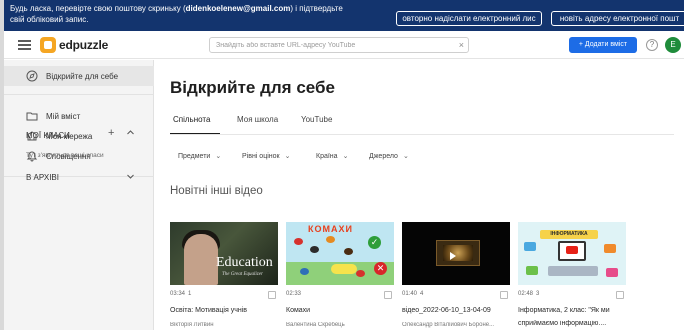 The width and height of the screenshot is (684, 330). What do you see at coordinates (422, 134) in the screenshot?
I see `tabs-divider` at bounding box center [422, 134].